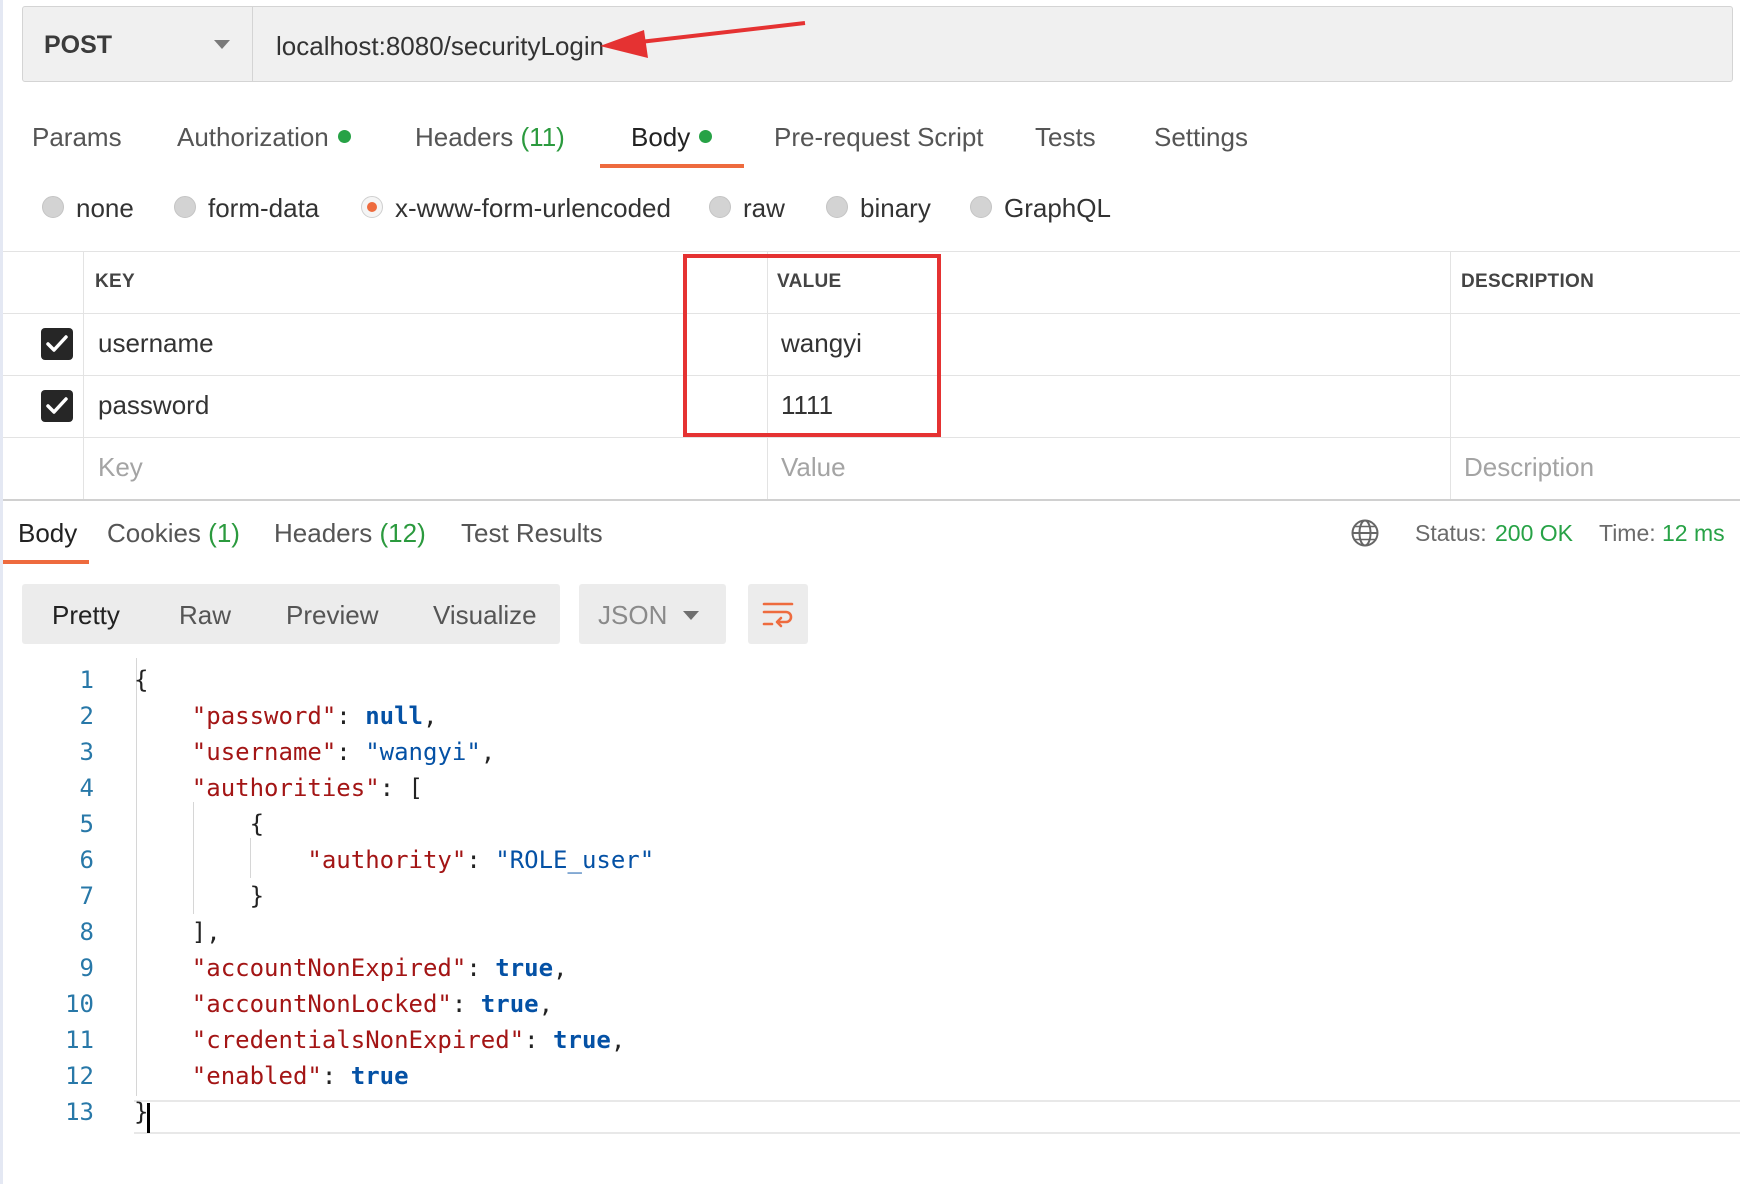  I want to click on tab-settings: Settings, so click(1201, 137).